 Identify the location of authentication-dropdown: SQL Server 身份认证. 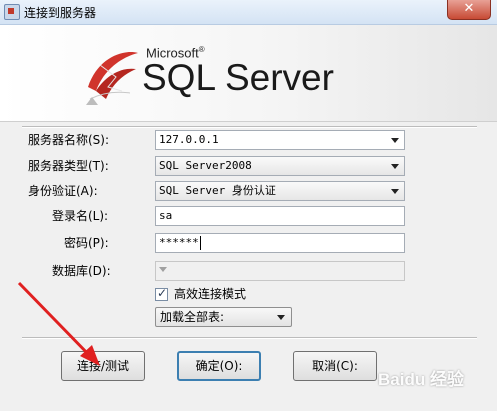
(280, 191).